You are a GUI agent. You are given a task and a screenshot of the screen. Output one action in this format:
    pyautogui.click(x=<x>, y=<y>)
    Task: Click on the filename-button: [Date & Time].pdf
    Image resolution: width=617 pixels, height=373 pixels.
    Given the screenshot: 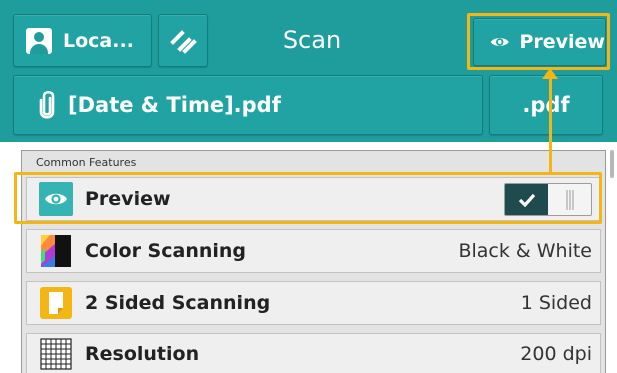 What is the action you would take?
    pyautogui.click(x=248, y=105)
    